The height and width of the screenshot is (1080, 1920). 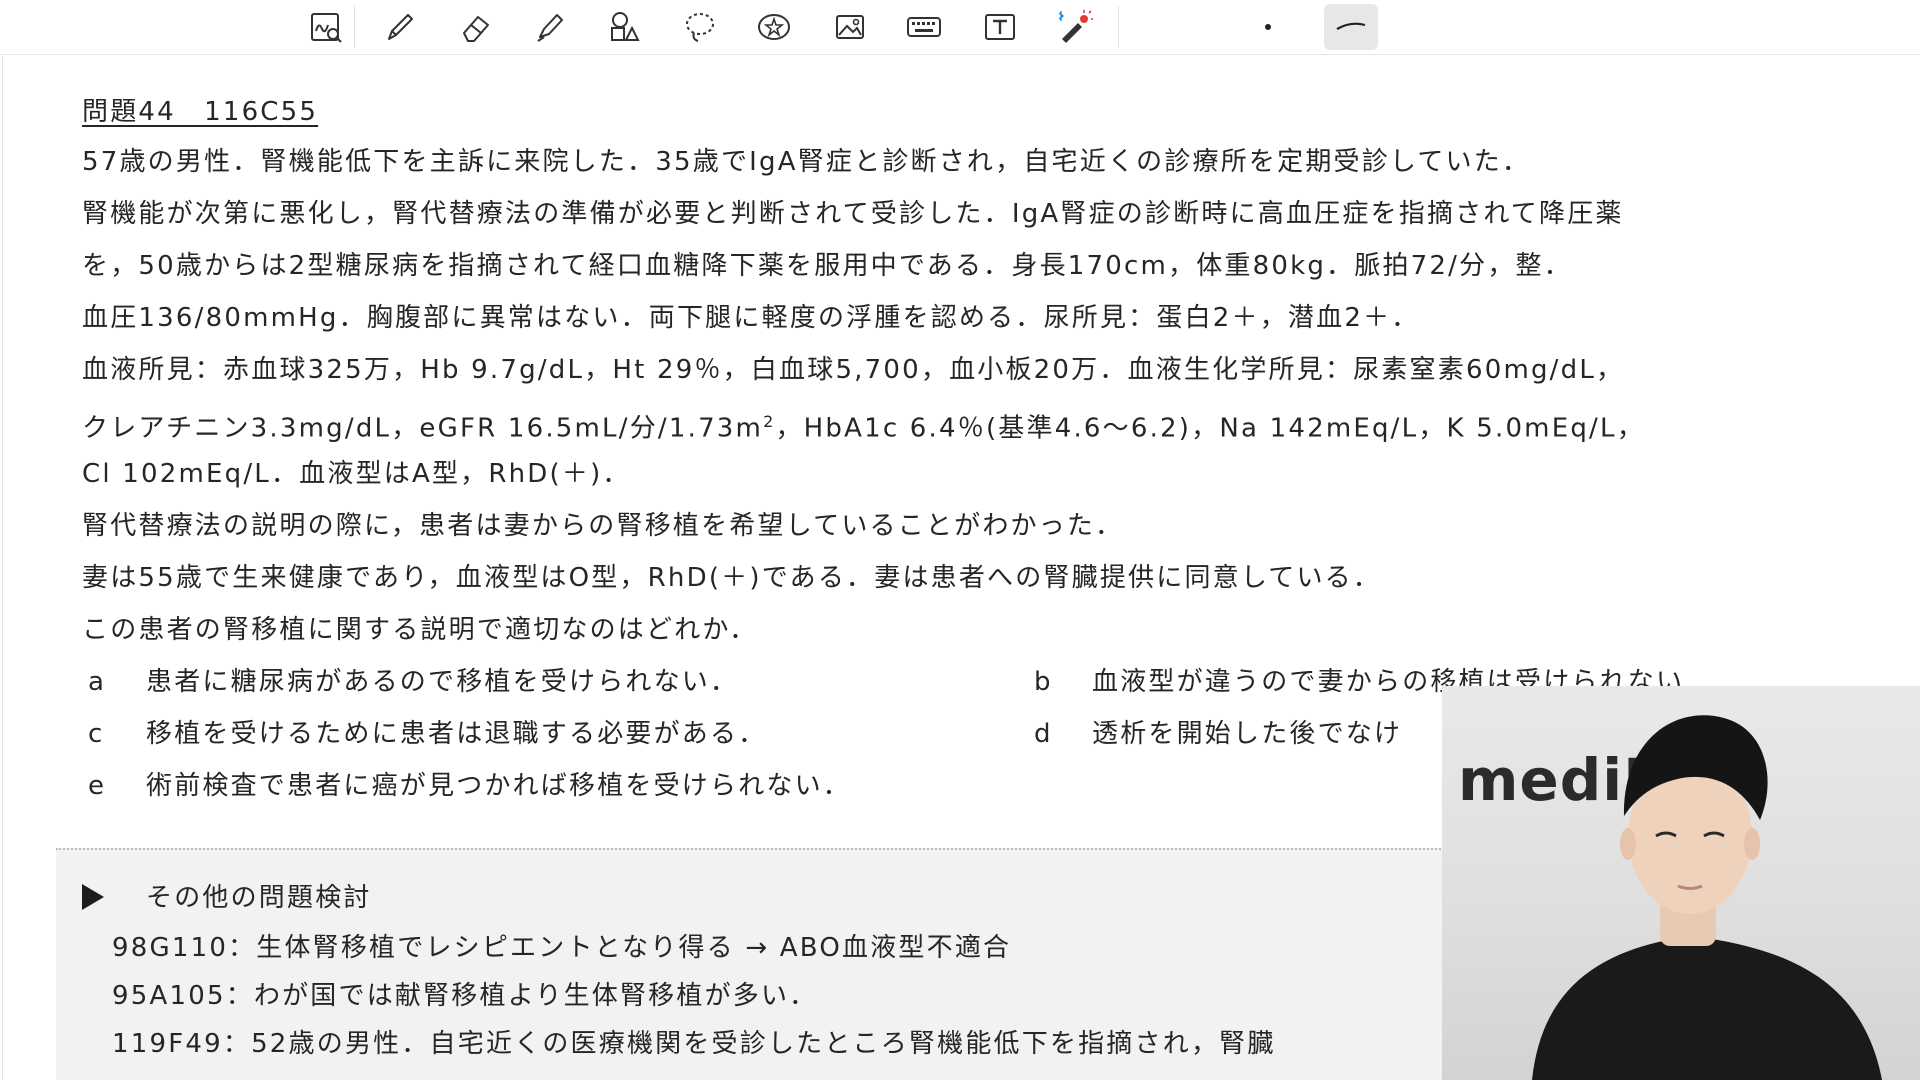 I want to click on option-c-letter: c, so click(x=95, y=734).